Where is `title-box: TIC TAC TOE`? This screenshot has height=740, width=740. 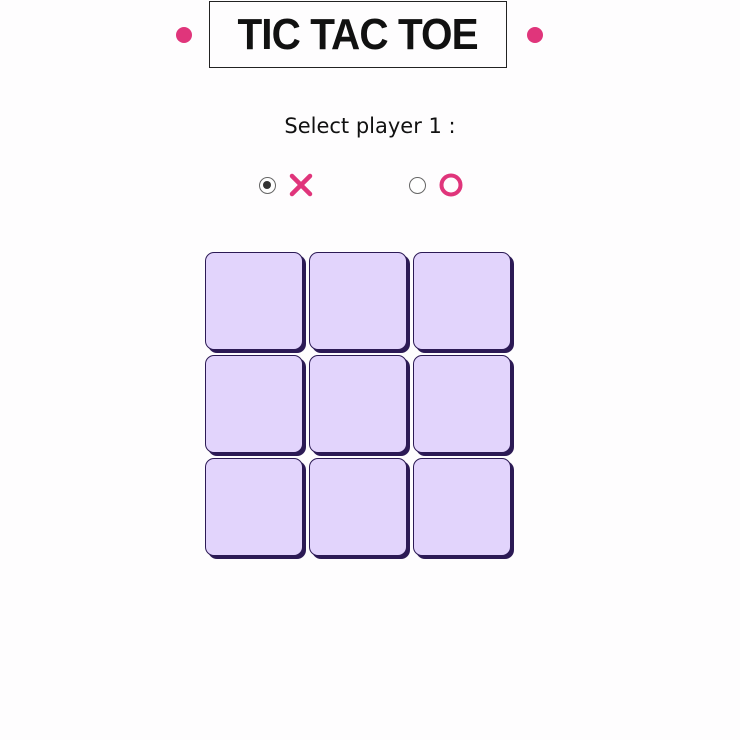
title-box: TIC TAC TOE is located at coordinates (358, 34).